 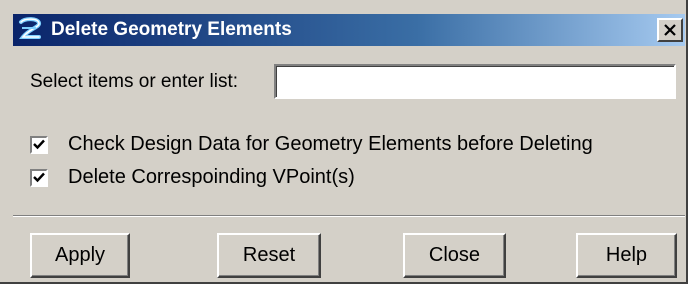 What do you see at coordinates (269, 255) in the screenshot?
I see `reset-button: Reset` at bounding box center [269, 255].